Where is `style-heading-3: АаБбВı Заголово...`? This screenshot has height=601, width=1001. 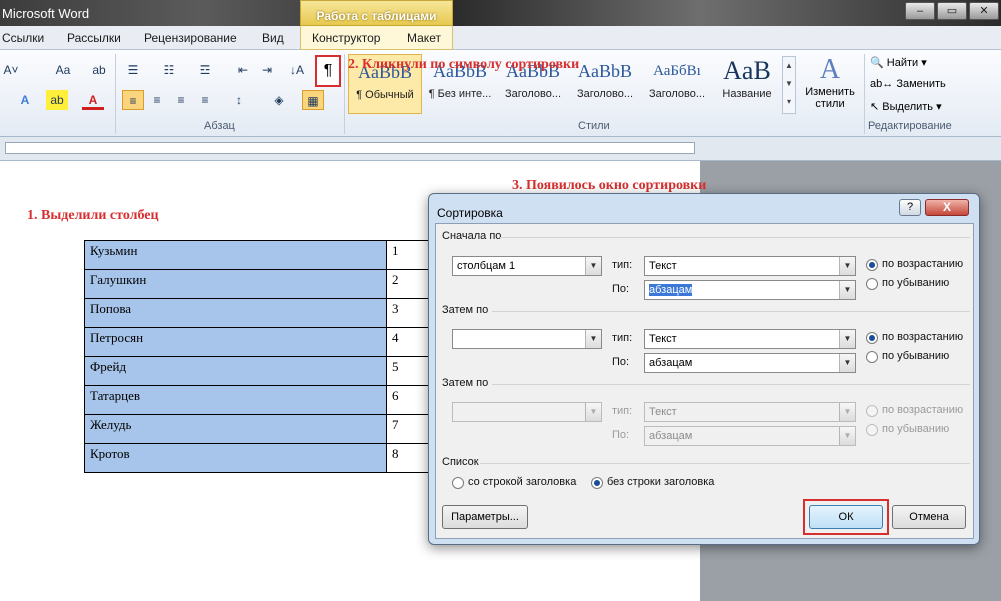 style-heading-3: АаБбВı Заголово... is located at coordinates (677, 84).